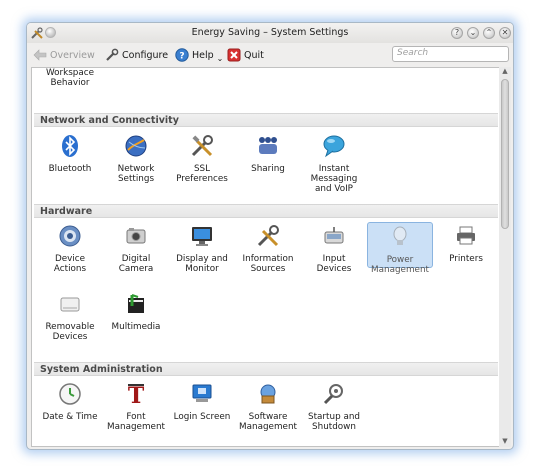  Describe the element at coordinates (203, 55) in the screenshot. I see `help-label: Help` at that location.